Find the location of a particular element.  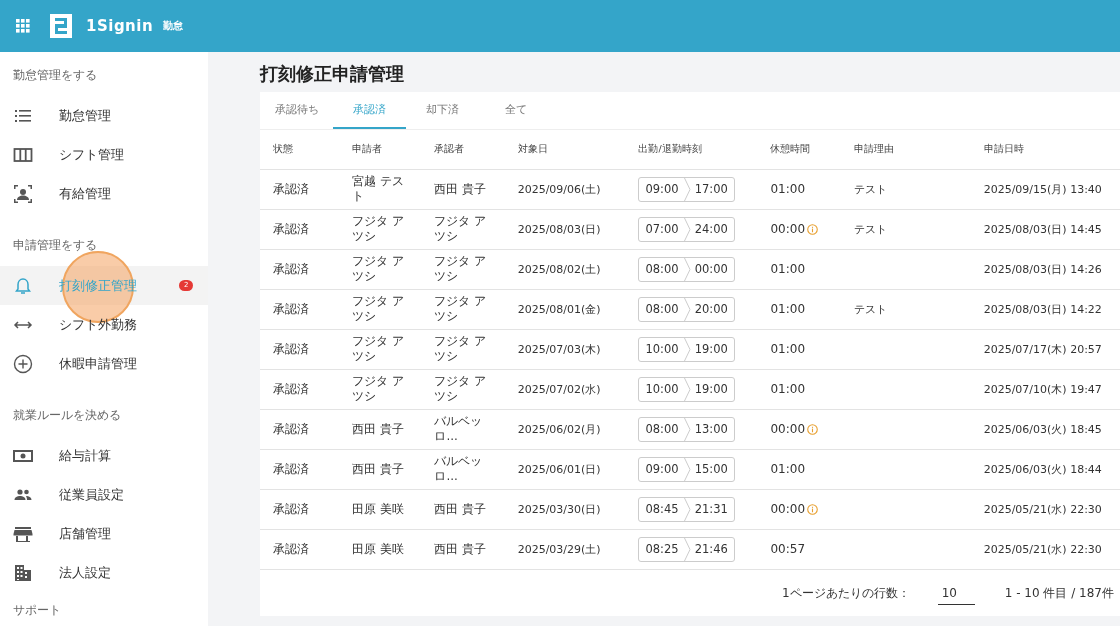

table-cell: 00:57 is located at coordinates (788, 549).